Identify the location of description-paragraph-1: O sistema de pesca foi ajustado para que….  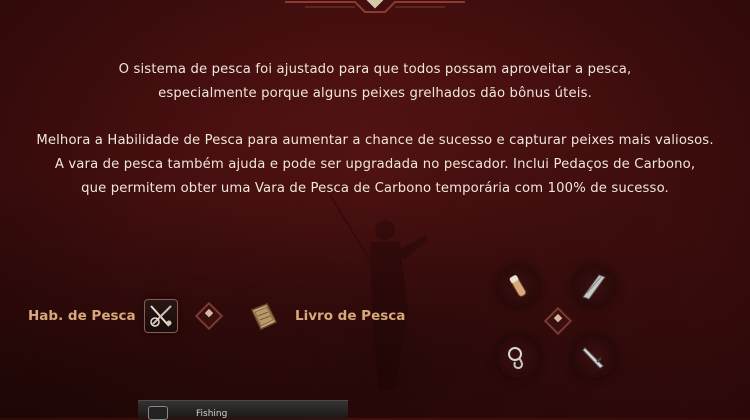
(375, 82).